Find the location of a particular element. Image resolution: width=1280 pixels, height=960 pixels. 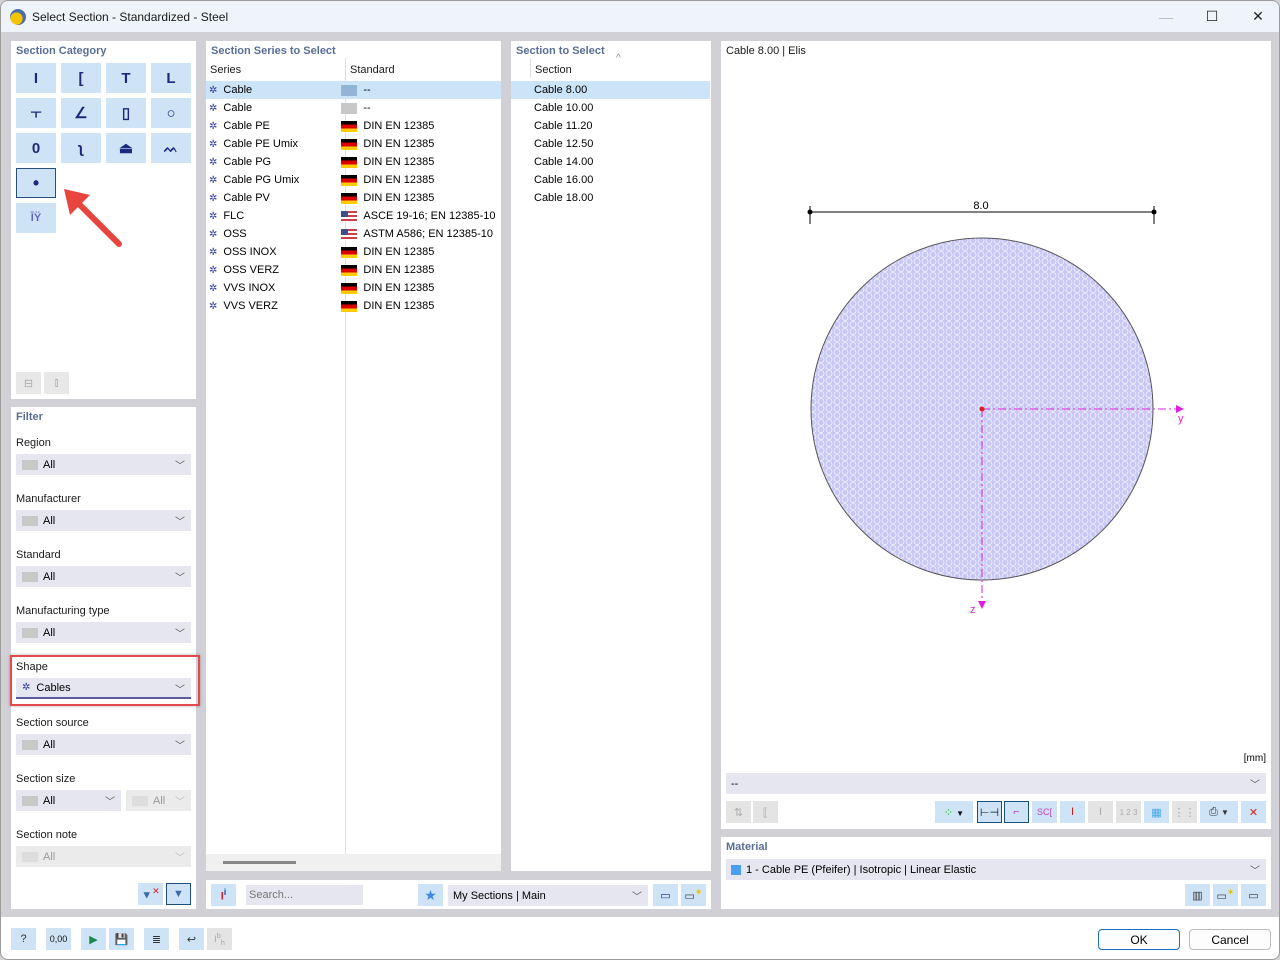

section-row: Cable 14.00 is located at coordinates (610, 162).